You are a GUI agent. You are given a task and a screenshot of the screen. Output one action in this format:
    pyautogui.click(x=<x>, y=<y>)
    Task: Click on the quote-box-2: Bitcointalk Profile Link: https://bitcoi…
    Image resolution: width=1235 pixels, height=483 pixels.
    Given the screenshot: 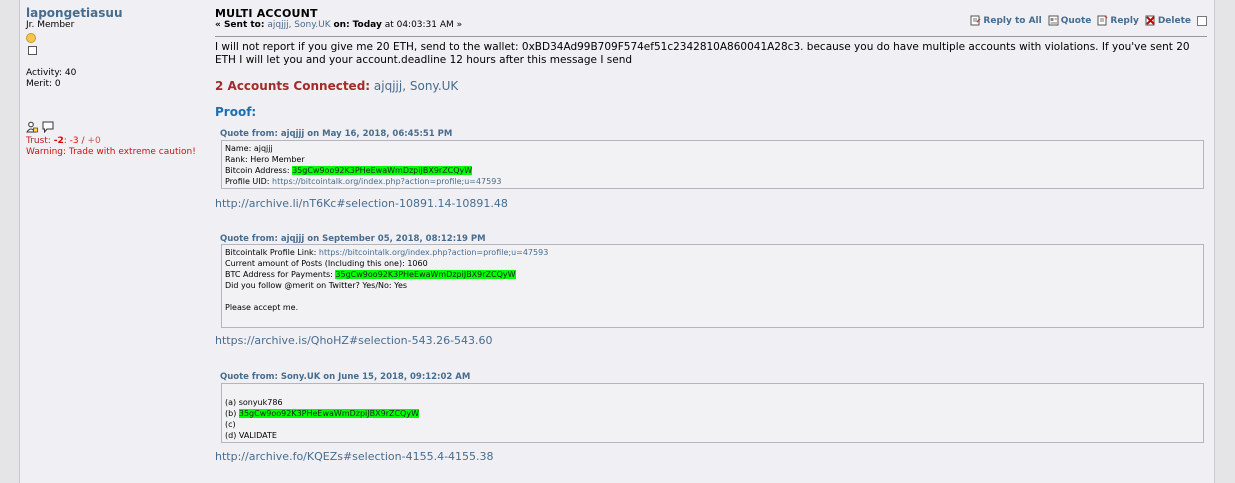 What is the action you would take?
    pyautogui.click(x=712, y=286)
    